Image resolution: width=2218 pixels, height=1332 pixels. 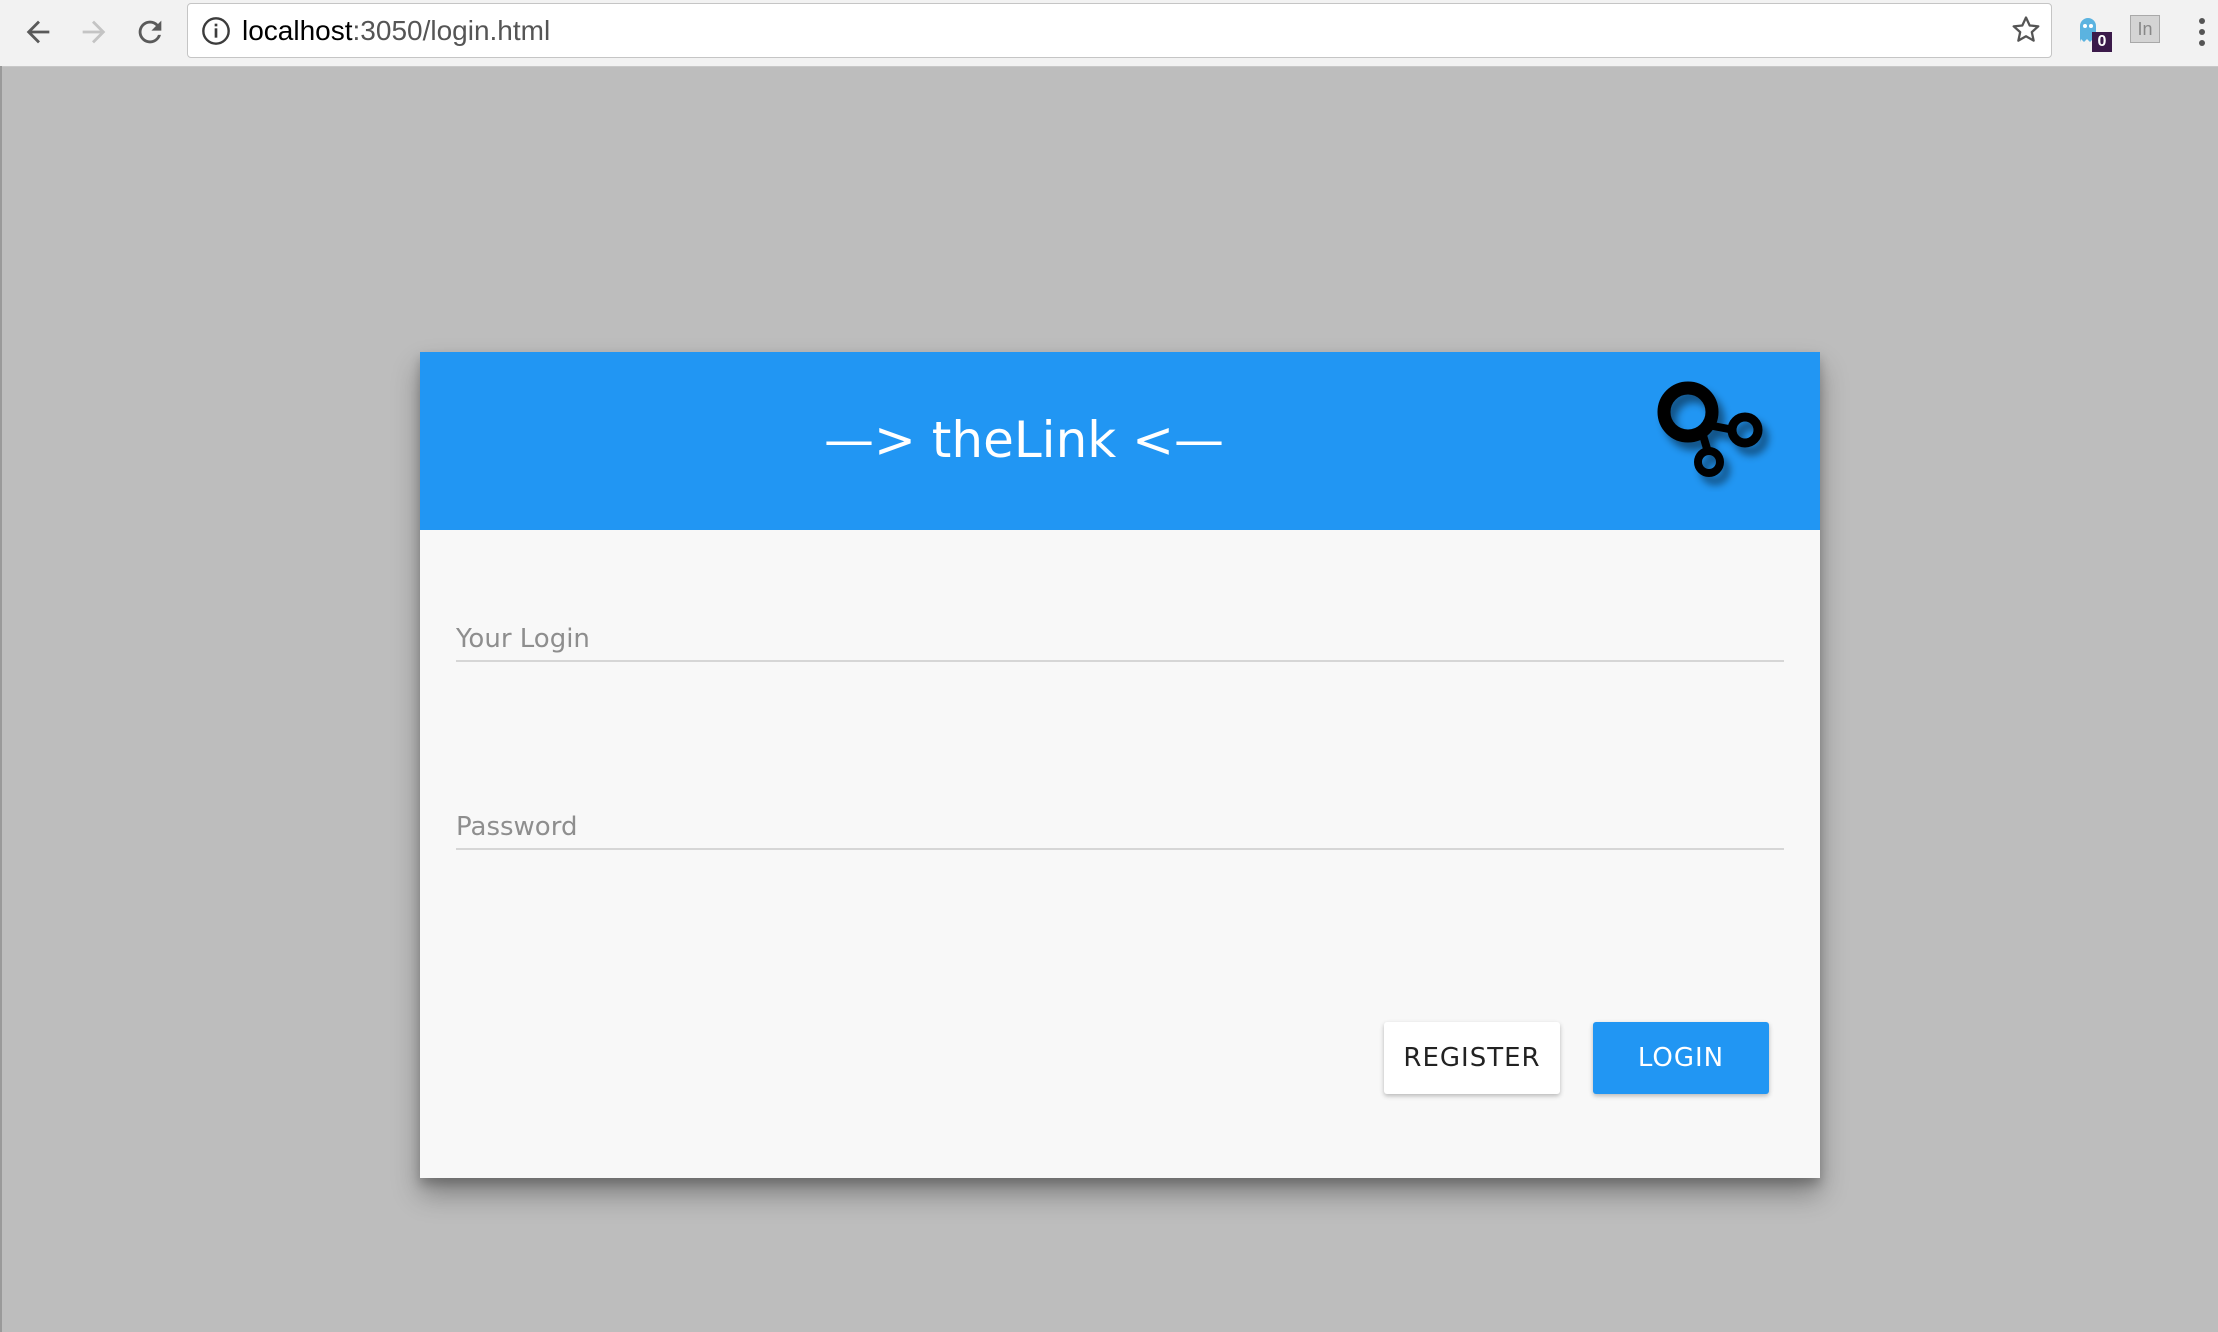 What do you see at coordinates (1472, 1058) in the screenshot?
I see `register-button: REGISTER` at bounding box center [1472, 1058].